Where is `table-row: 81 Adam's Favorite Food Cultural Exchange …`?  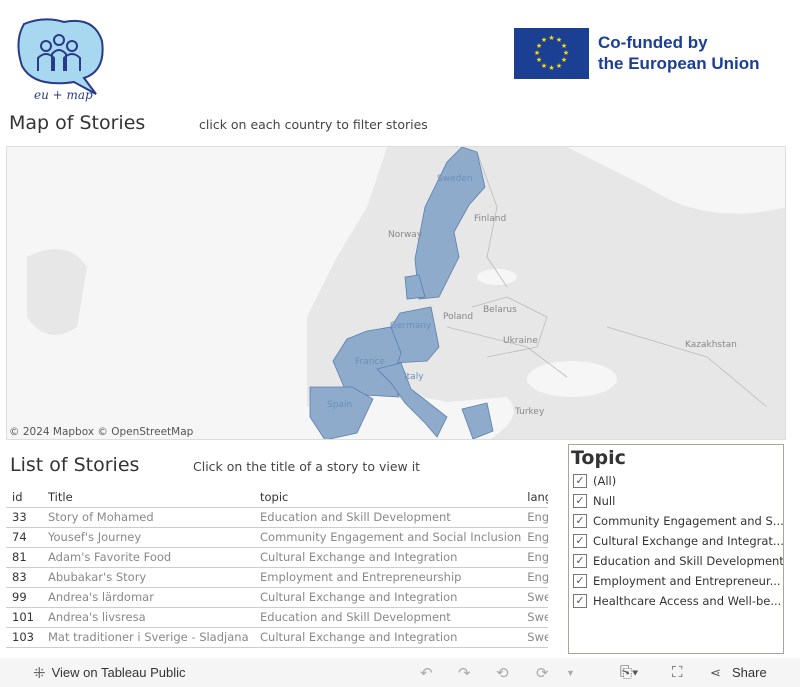
table-row: 81 Adam's Favorite Food Cultural Exchange … is located at coordinates (277, 557).